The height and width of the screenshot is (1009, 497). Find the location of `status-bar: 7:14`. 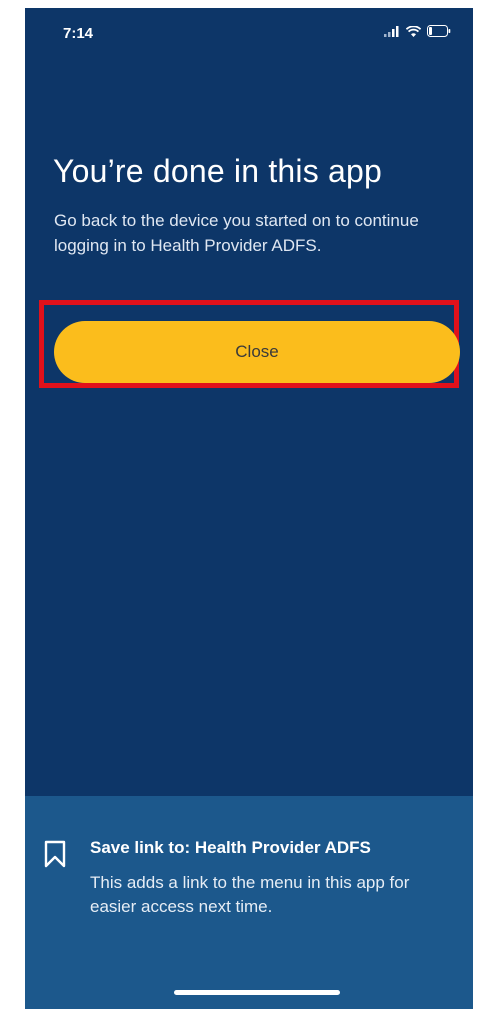

status-bar: 7:14 is located at coordinates (249, 33).